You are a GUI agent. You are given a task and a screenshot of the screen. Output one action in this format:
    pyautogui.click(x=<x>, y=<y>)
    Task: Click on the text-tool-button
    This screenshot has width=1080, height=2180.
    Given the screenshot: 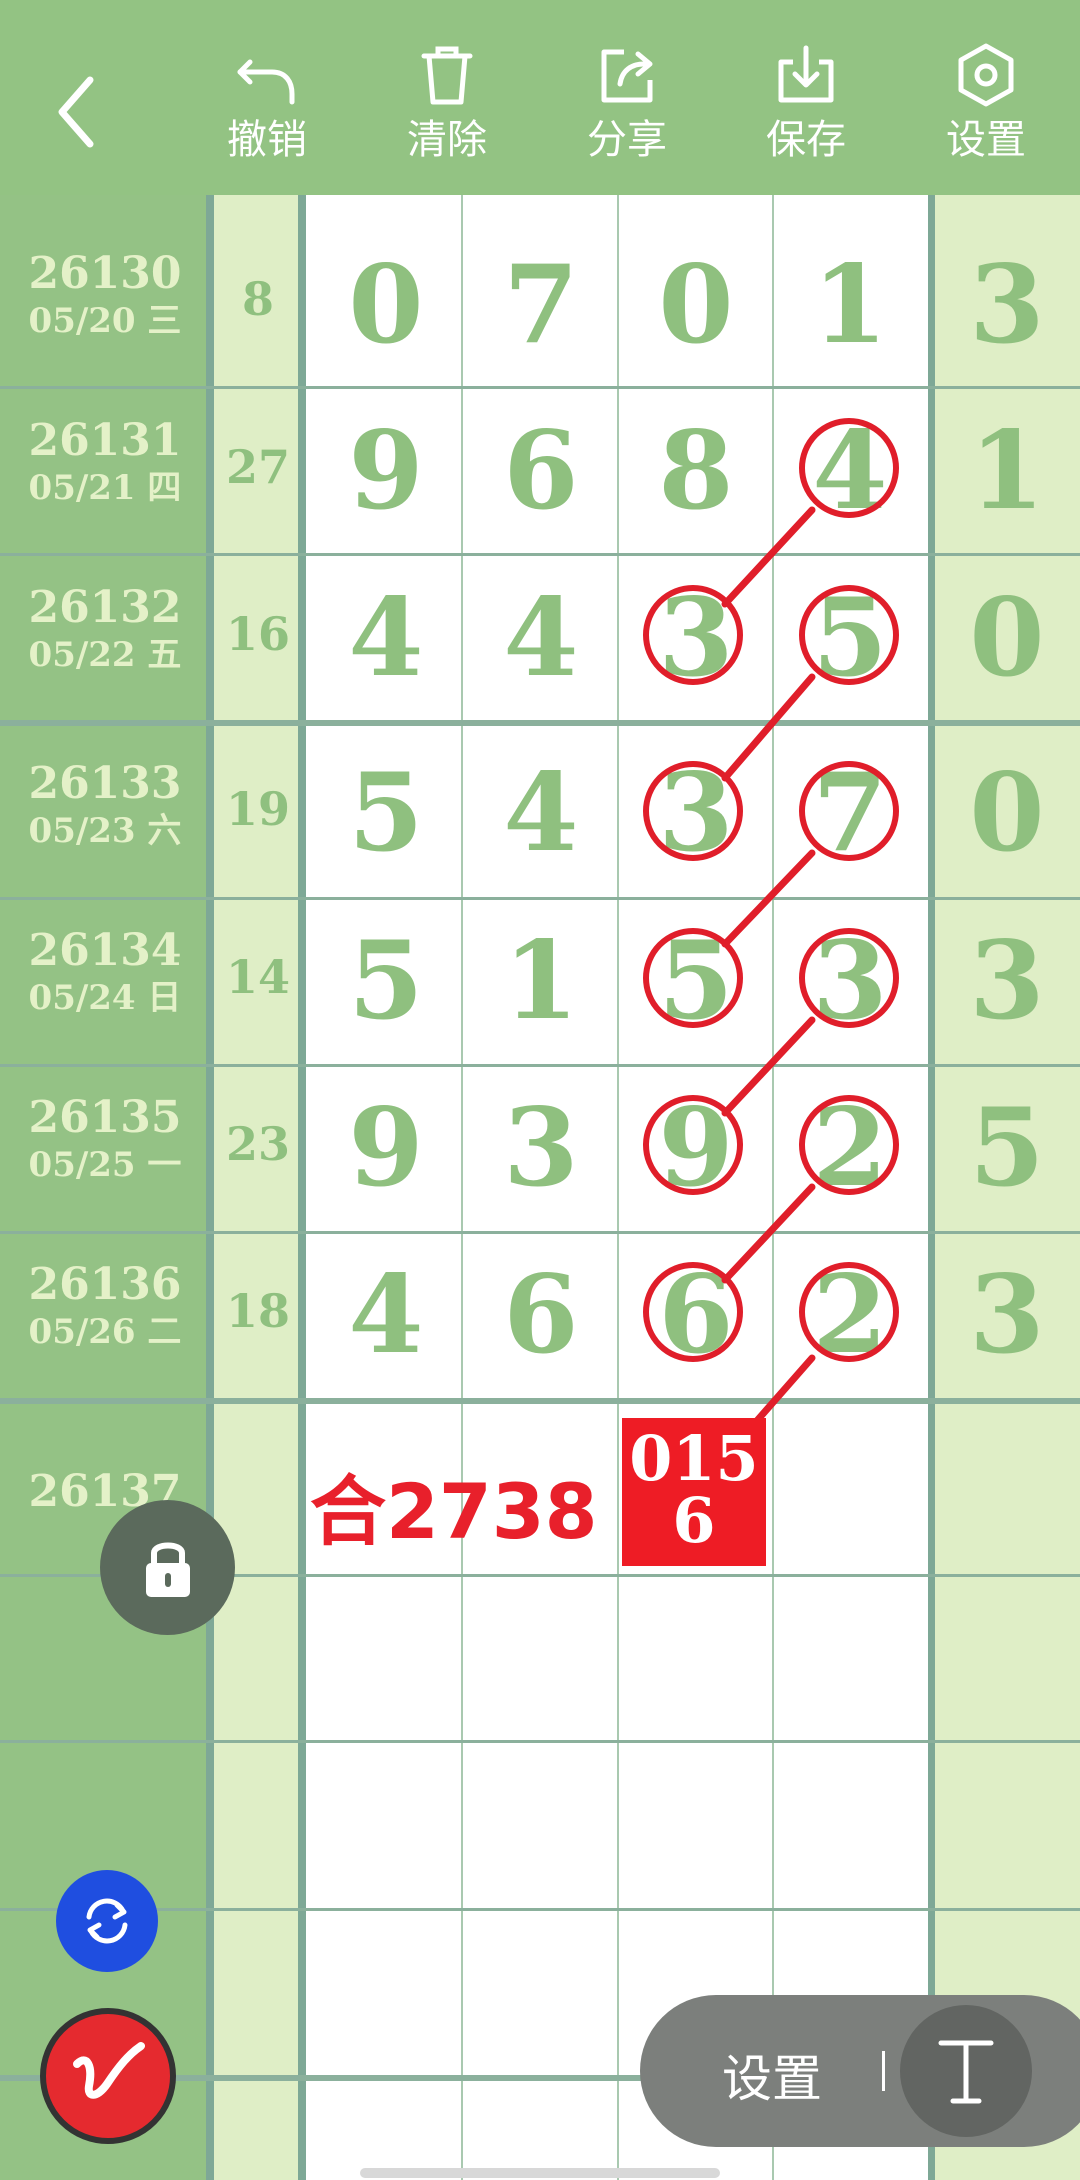 What is the action you would take?
    pyautogui.click(x=966, y=2071)
    